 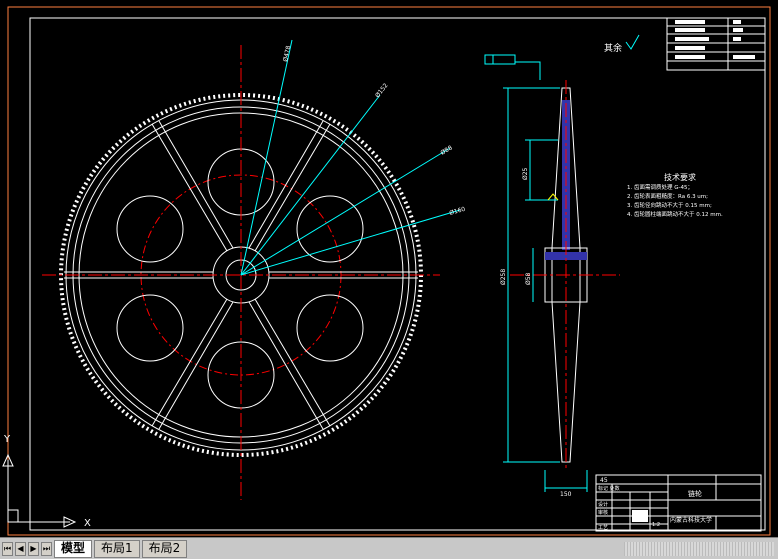 What do you see at coordinates (87, 523) in the screenshot?
I see `ucs-x-label: X` at bounding box center [87, 523].